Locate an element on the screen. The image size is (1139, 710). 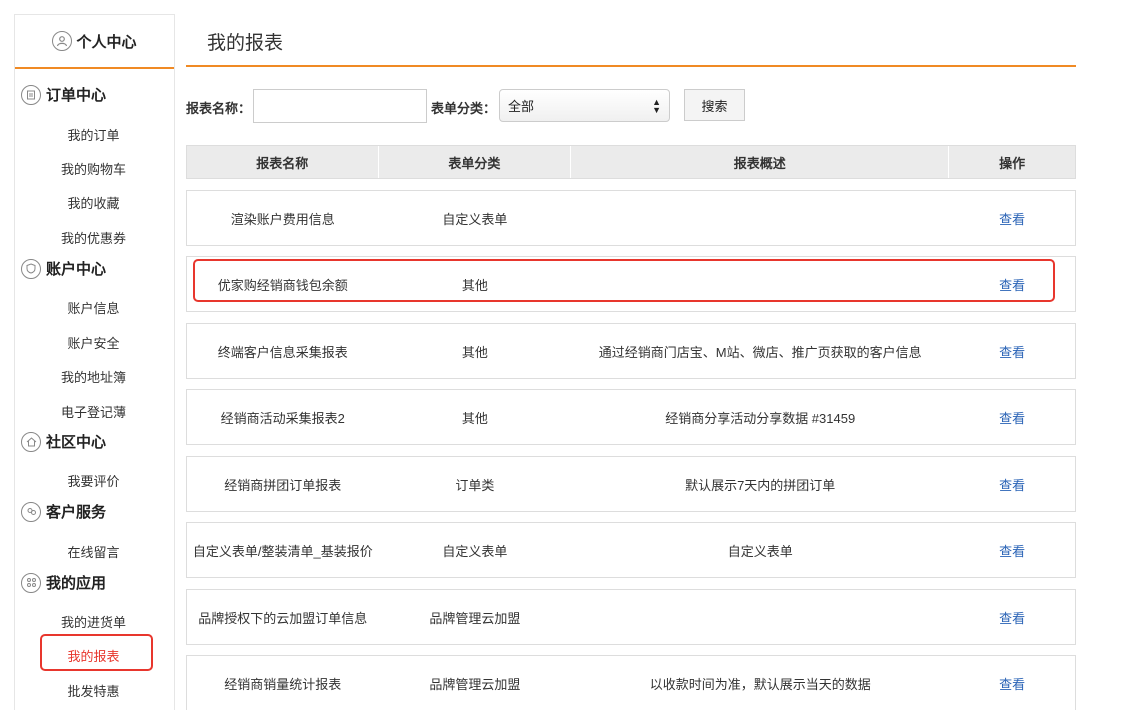
report-name-cell: 经销商销量统计报表 is located at coordinates (283, 684).